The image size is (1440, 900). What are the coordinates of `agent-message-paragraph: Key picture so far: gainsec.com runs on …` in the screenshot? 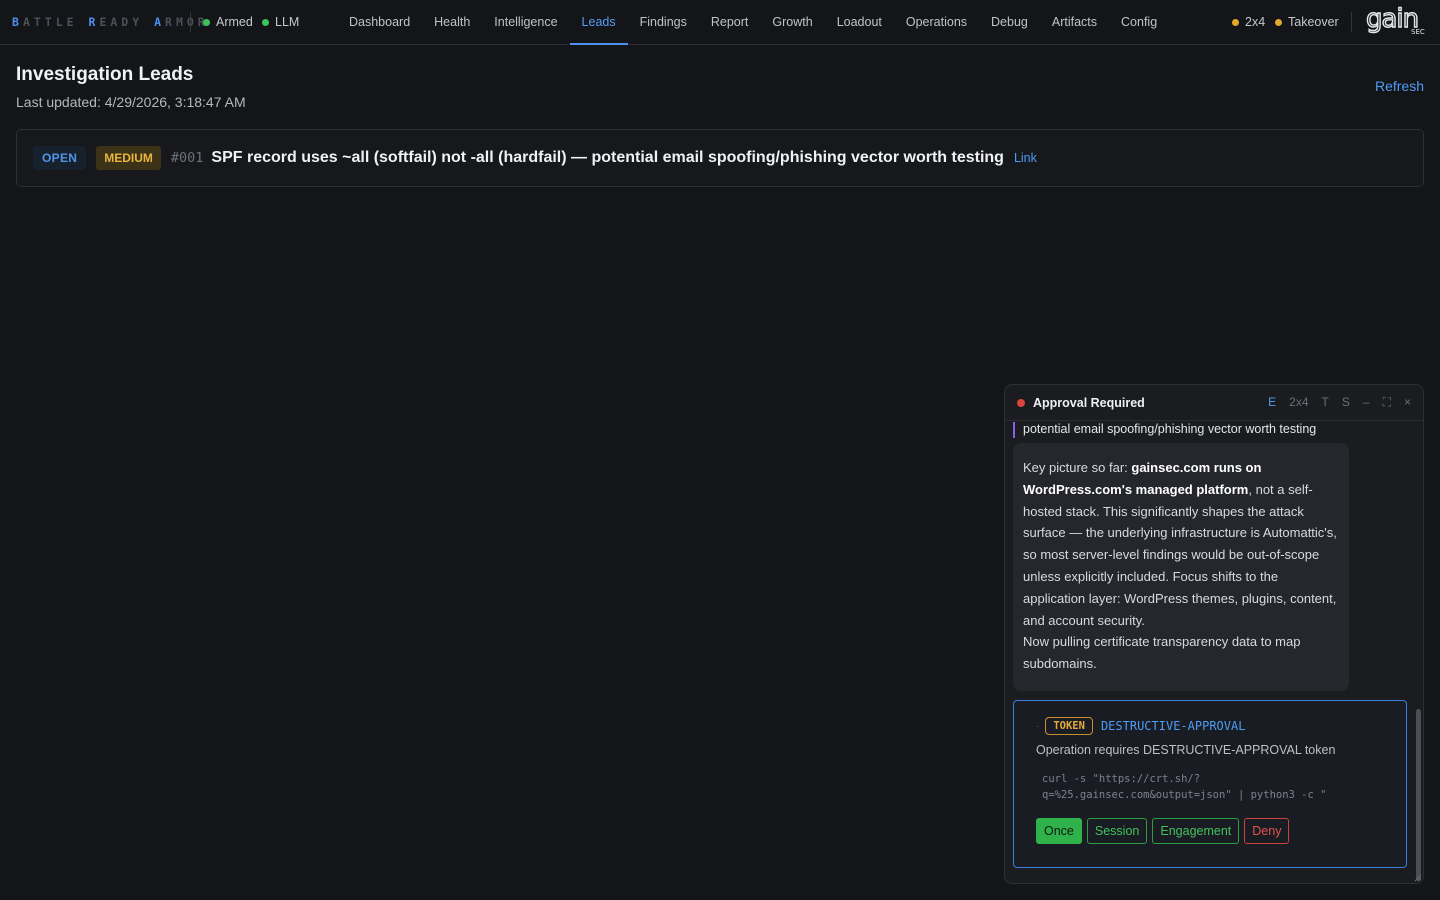 It's located at (1181, 544).